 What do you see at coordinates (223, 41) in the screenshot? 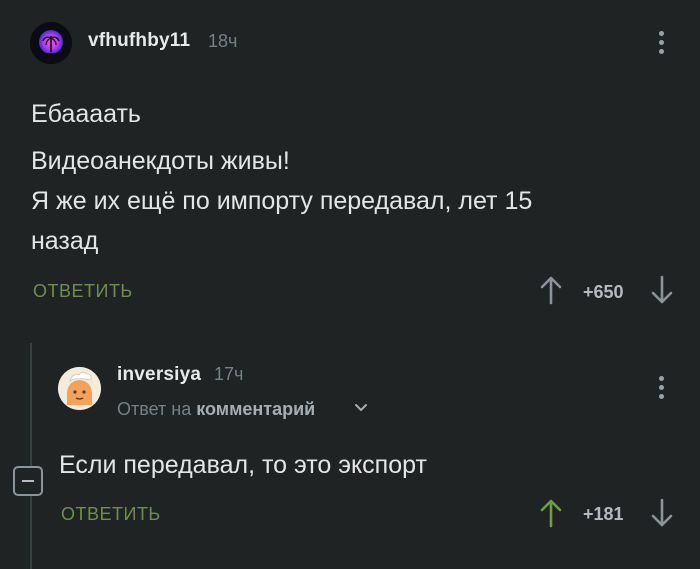
I see `comment-time: 18ч` at bounding box center [223, 41].